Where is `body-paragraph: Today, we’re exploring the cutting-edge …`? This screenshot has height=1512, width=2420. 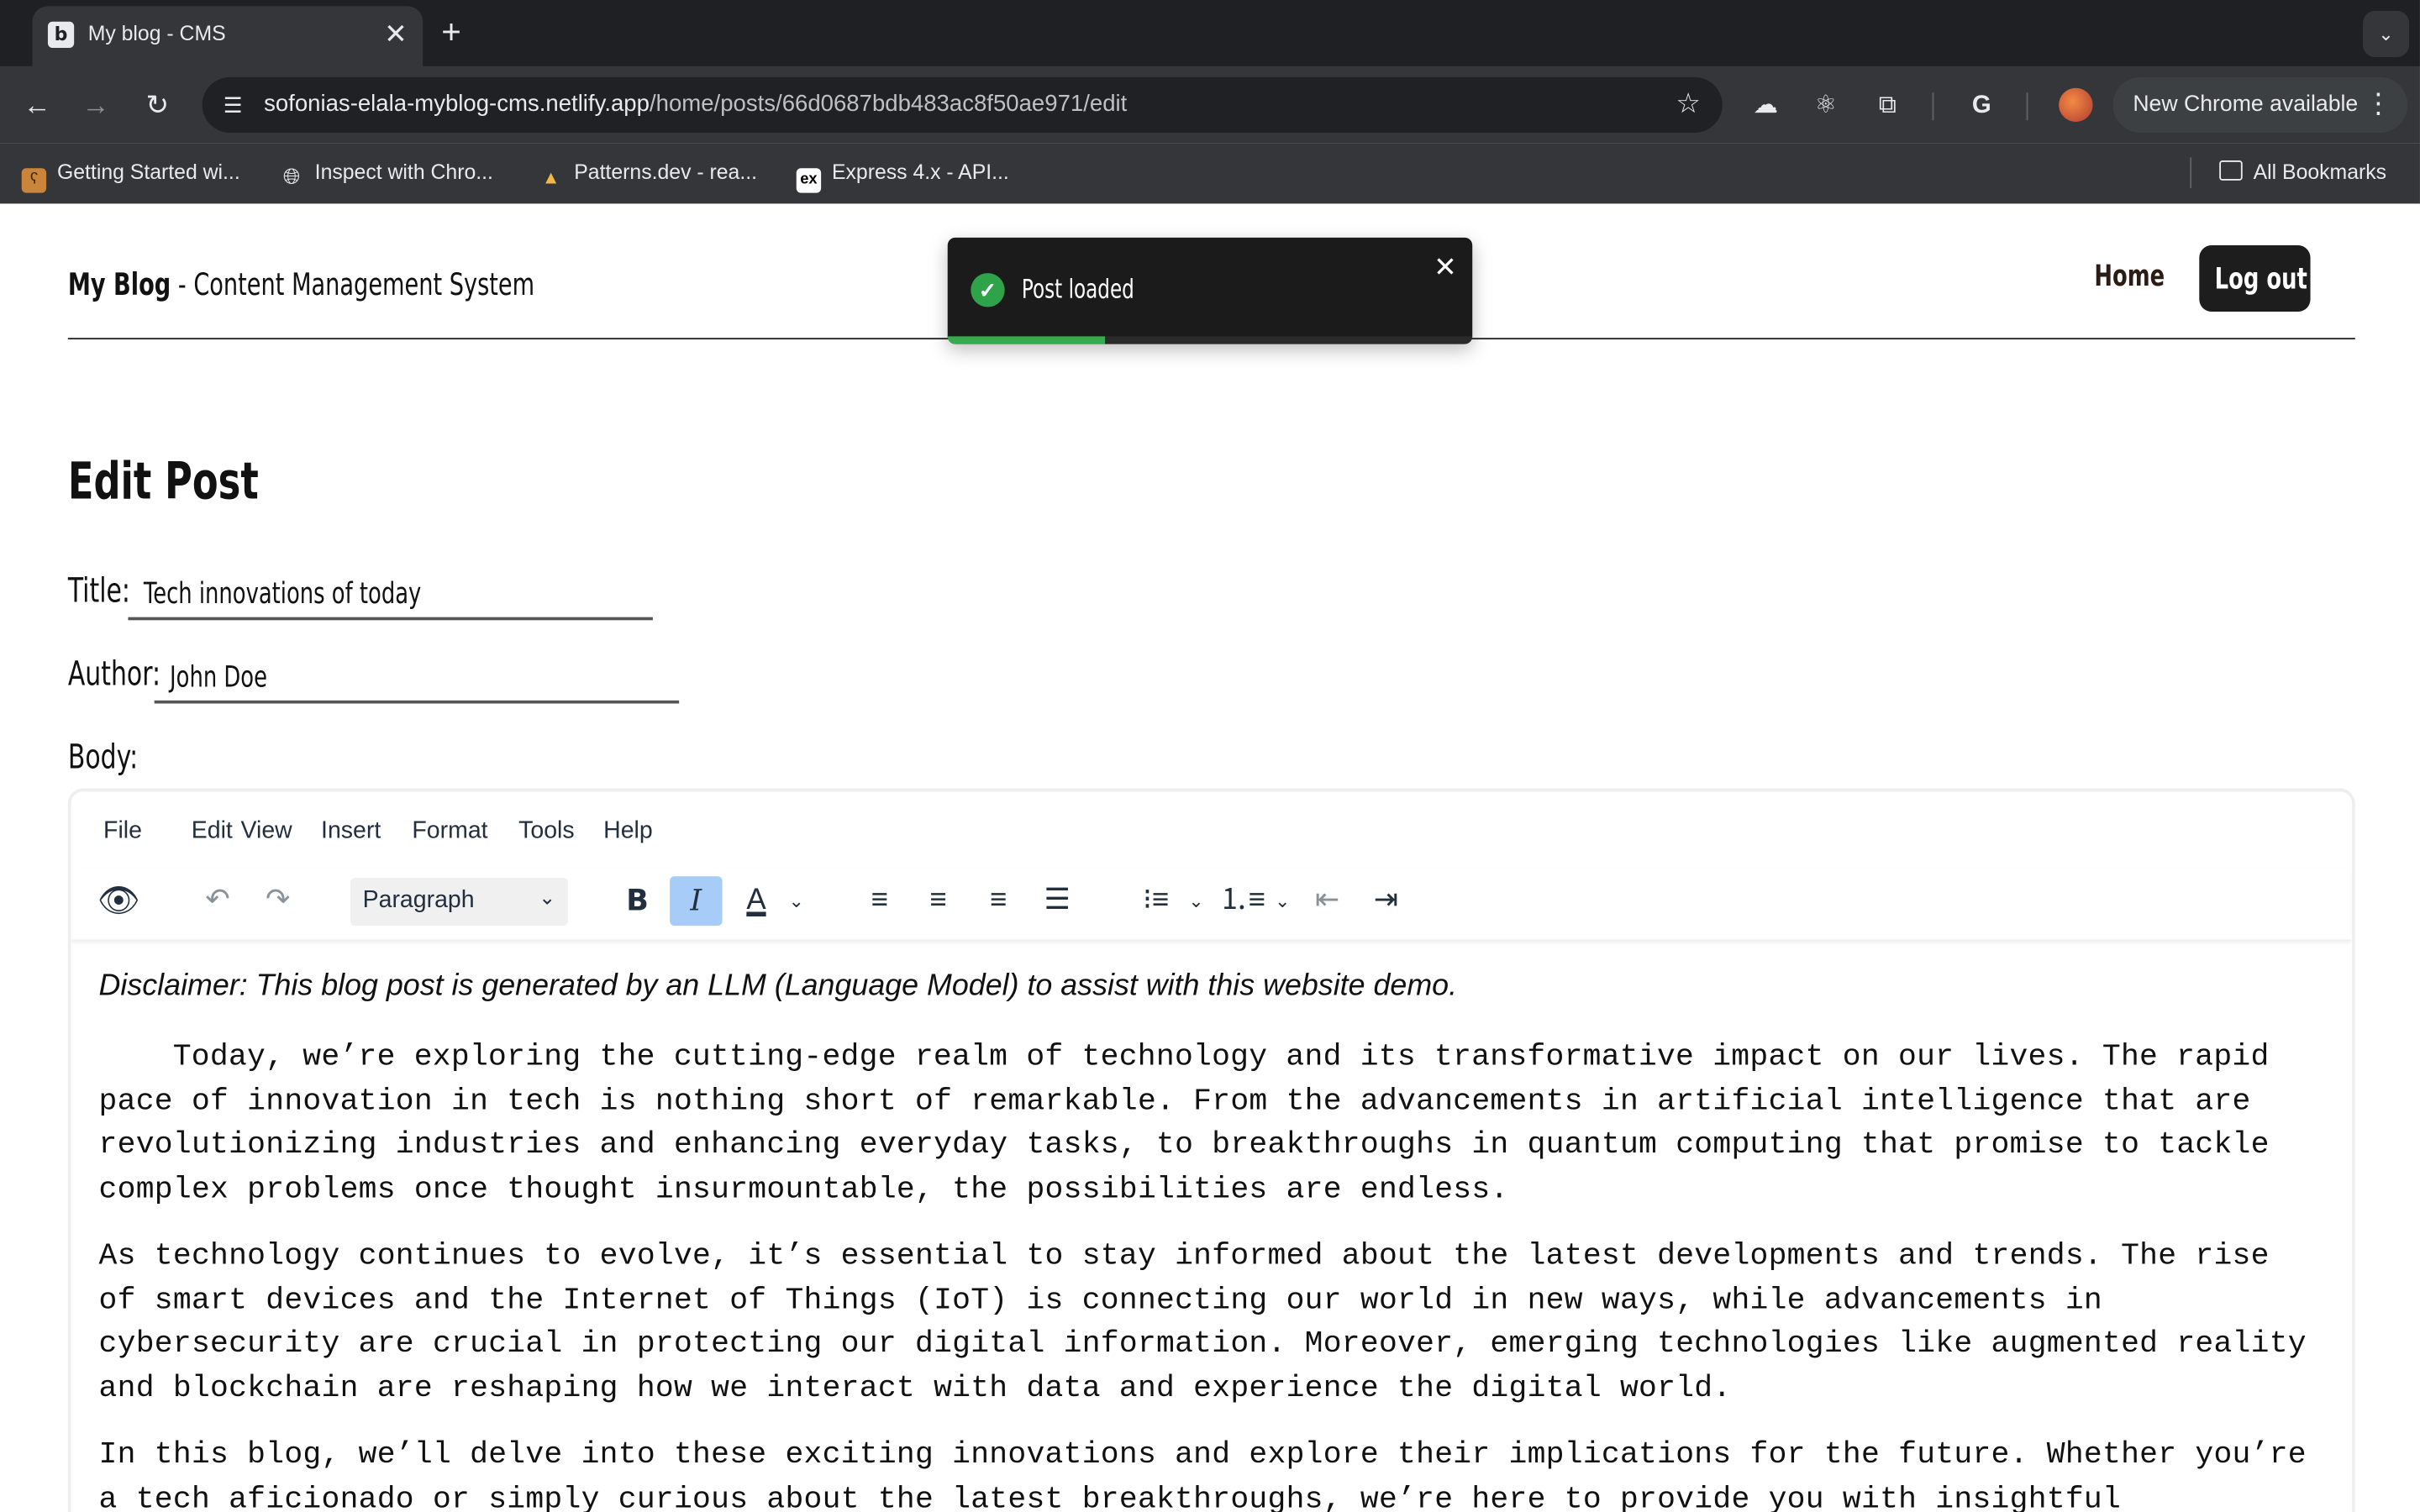
body-paragraph: Today, we’re exploring the cutting-edge … is located at coordinates (1184, 1122).